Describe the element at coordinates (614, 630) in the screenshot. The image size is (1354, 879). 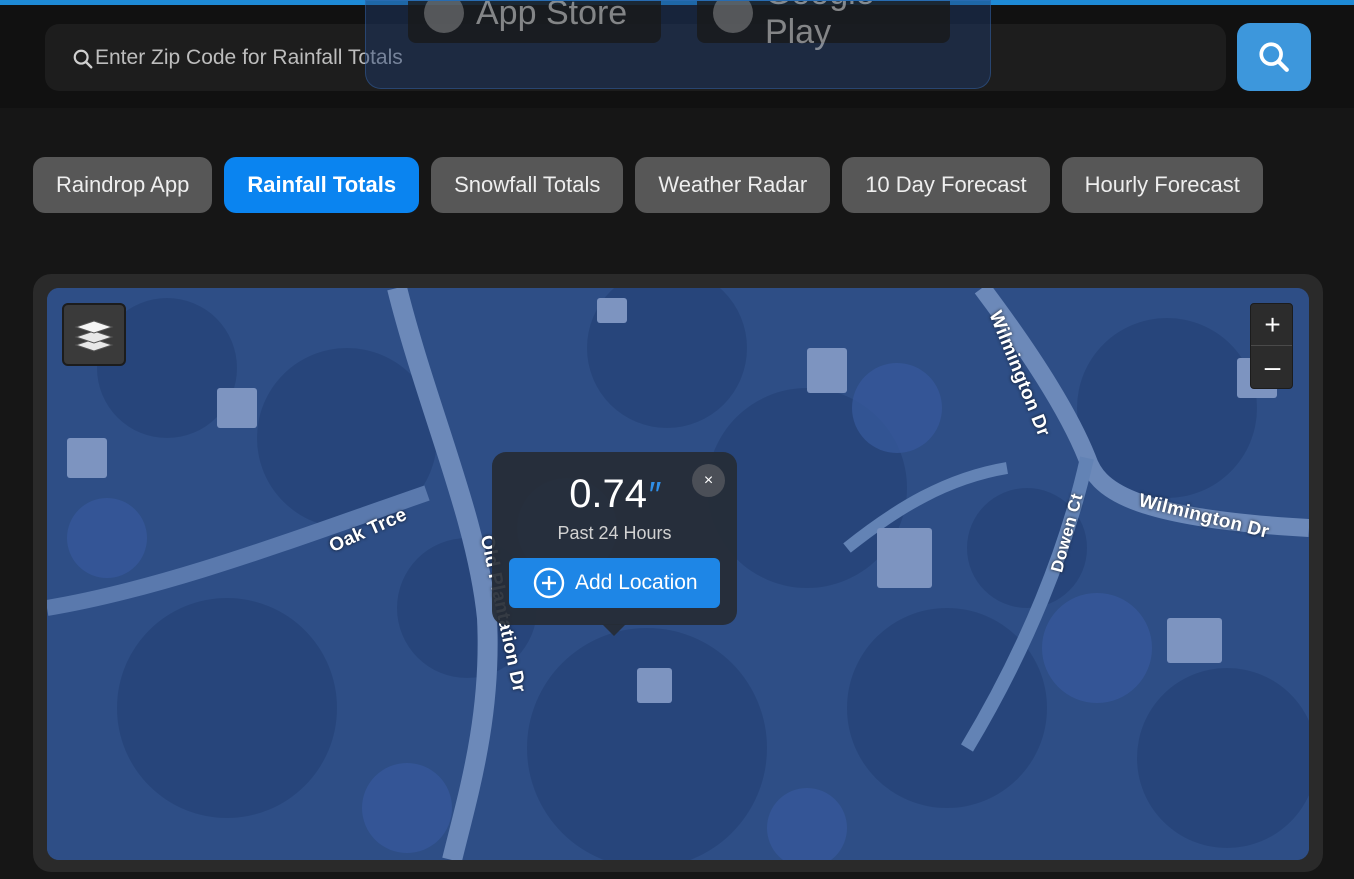
I see `popup-pointer` at that location.